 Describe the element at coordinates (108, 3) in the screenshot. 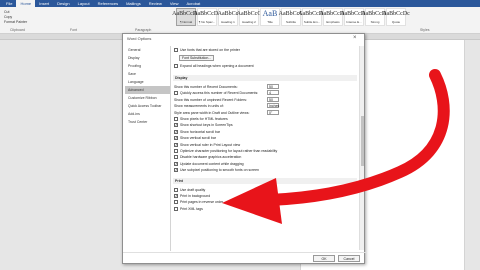

I see `tab-references: References` at that location.